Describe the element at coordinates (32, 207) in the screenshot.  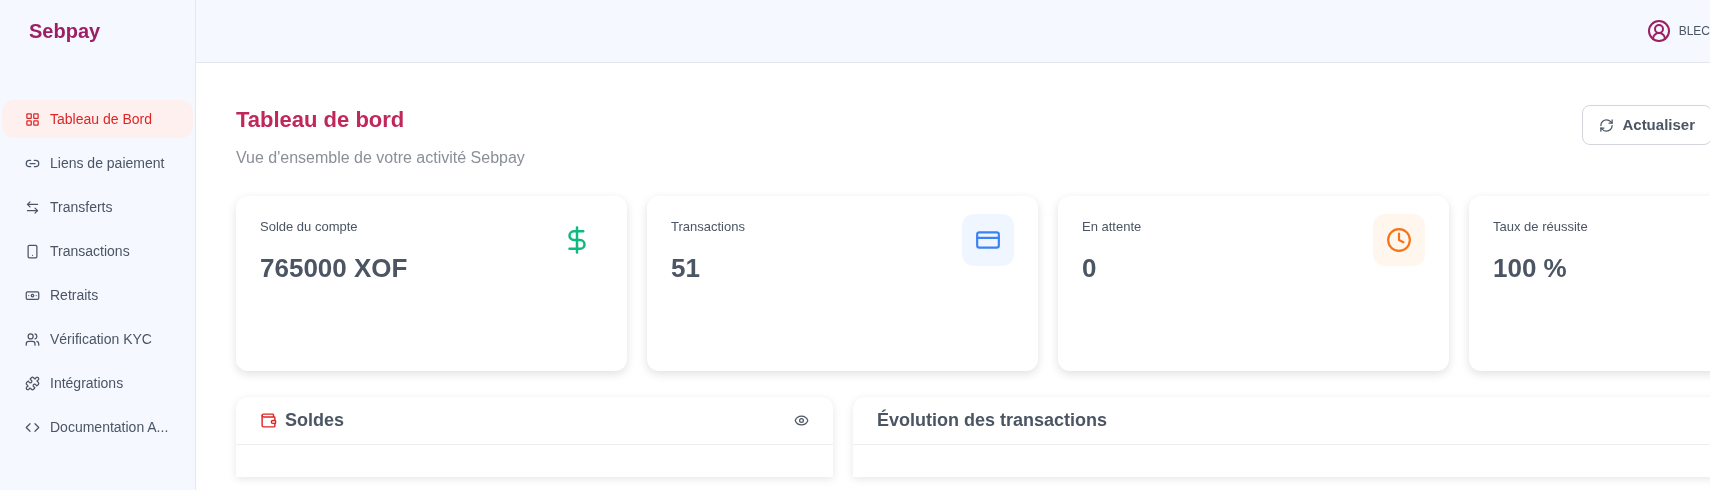
I see `arrows-icon` at that location.